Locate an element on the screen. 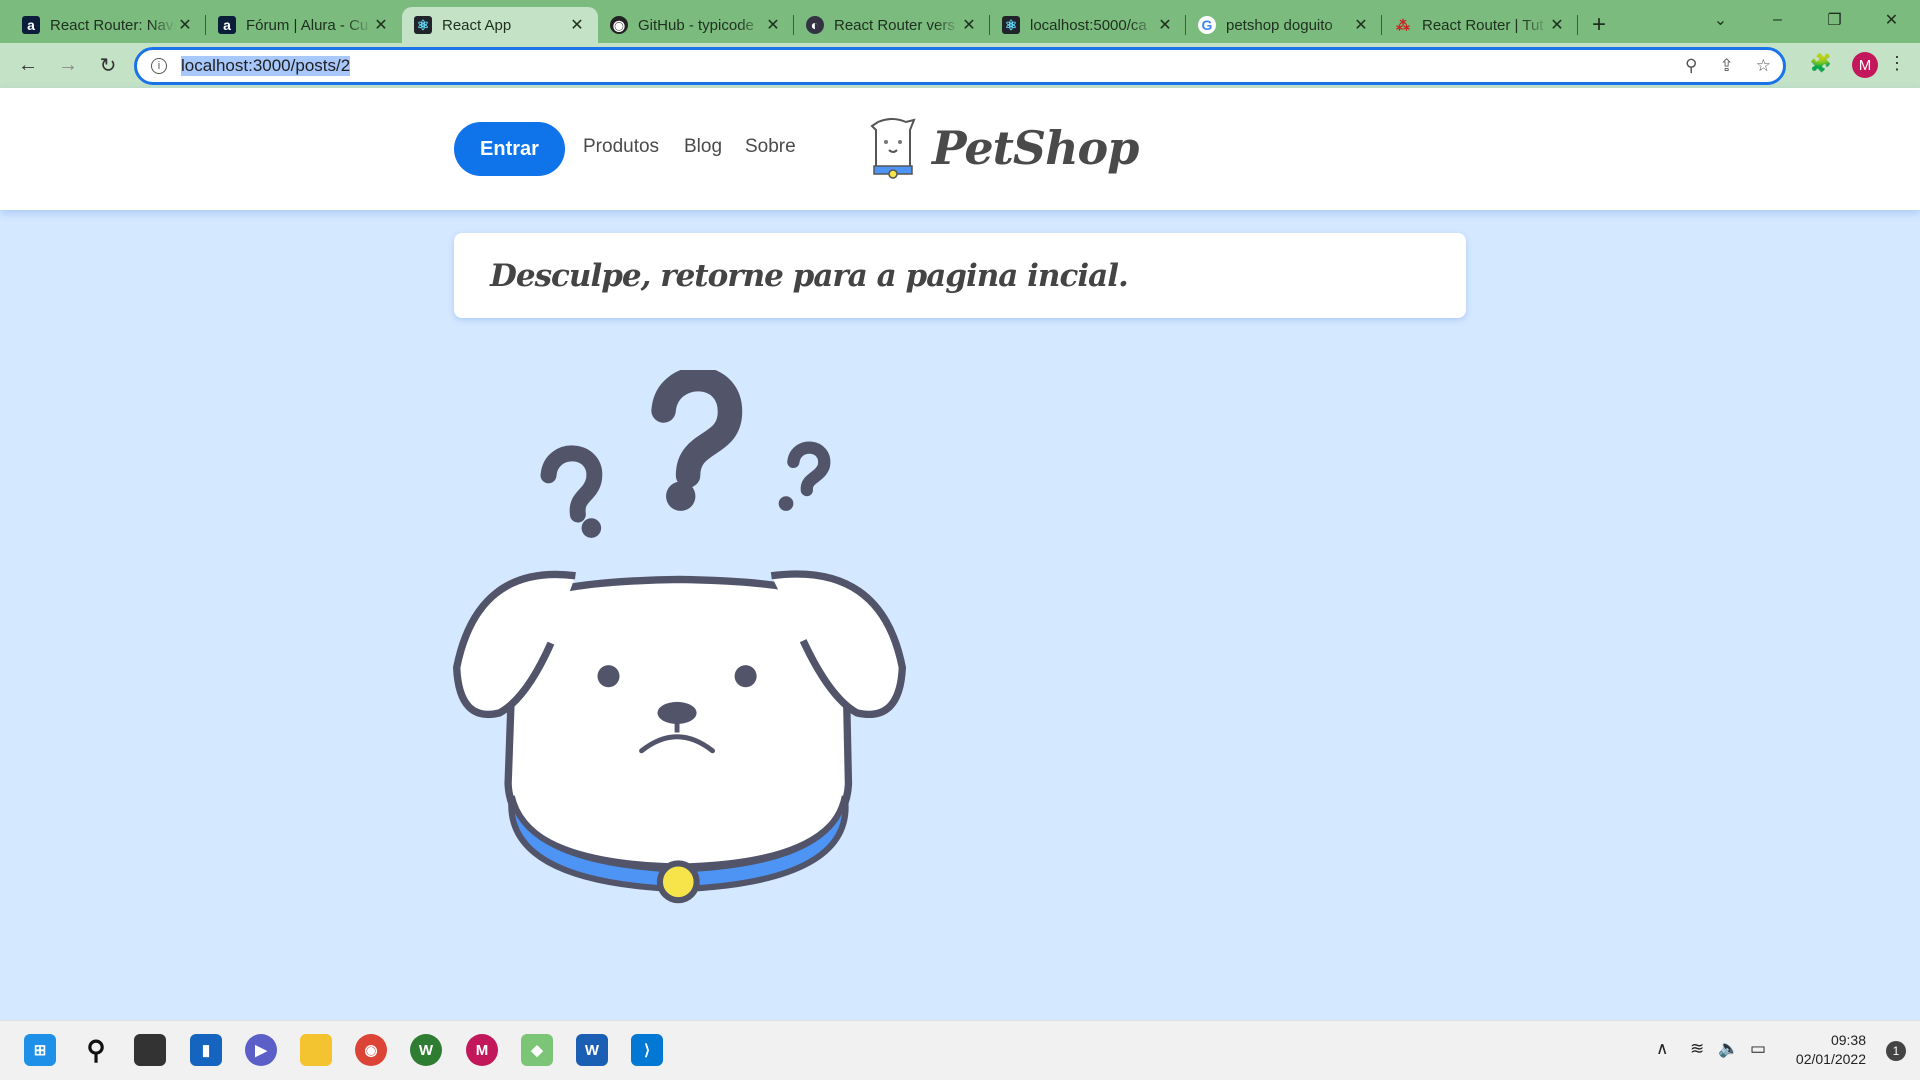 The height and width of the screenshot is (1080, 1920). widgets-icon: ▮ is located at coordinates (206, 1050).